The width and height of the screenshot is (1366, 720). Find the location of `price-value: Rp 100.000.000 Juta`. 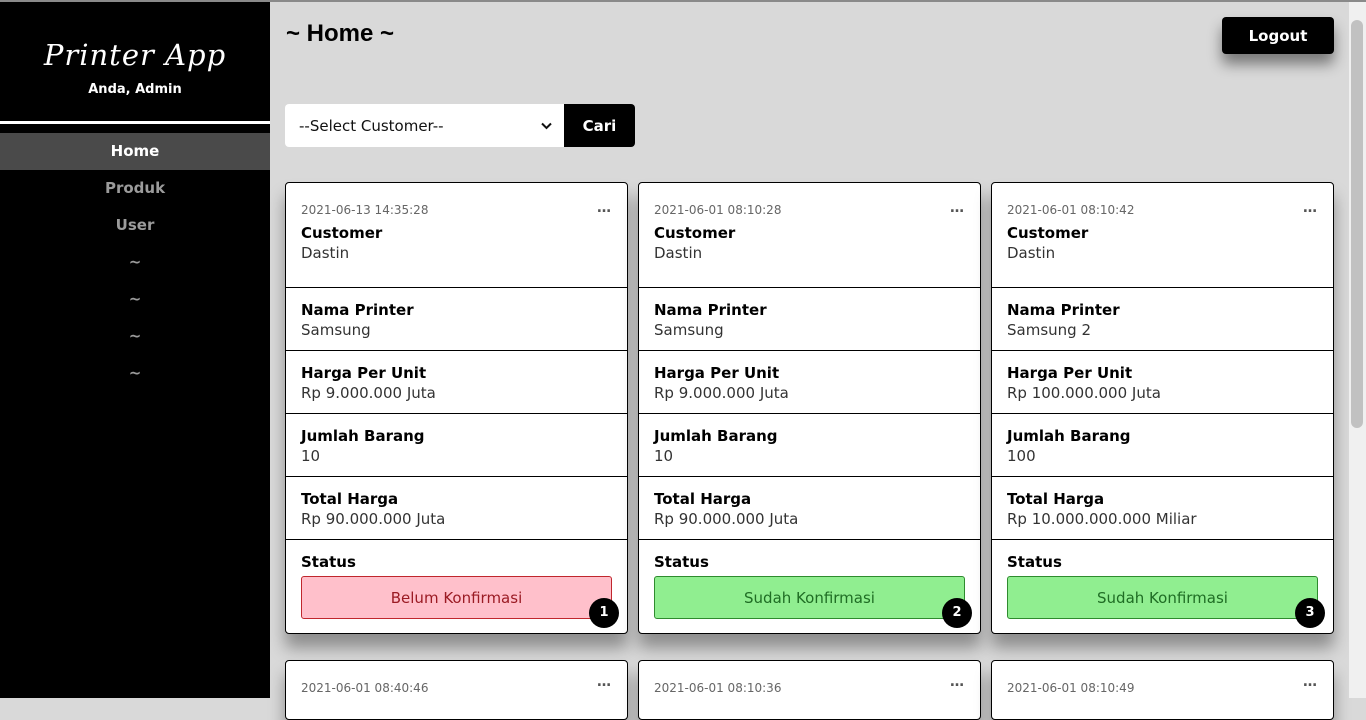

price-value: Rp 100.000.000 Juta is located at coordinates (1084, 393).